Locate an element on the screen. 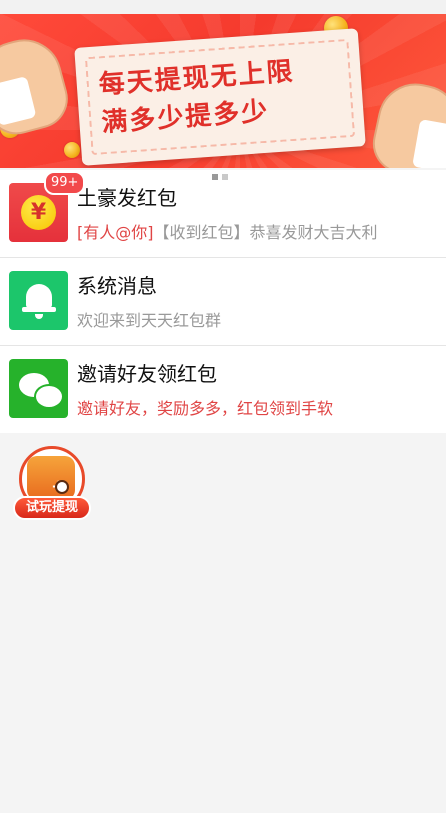 The width and height of the screenshot is (446, 813). pagination-dot is located at coordinates (225, 177).